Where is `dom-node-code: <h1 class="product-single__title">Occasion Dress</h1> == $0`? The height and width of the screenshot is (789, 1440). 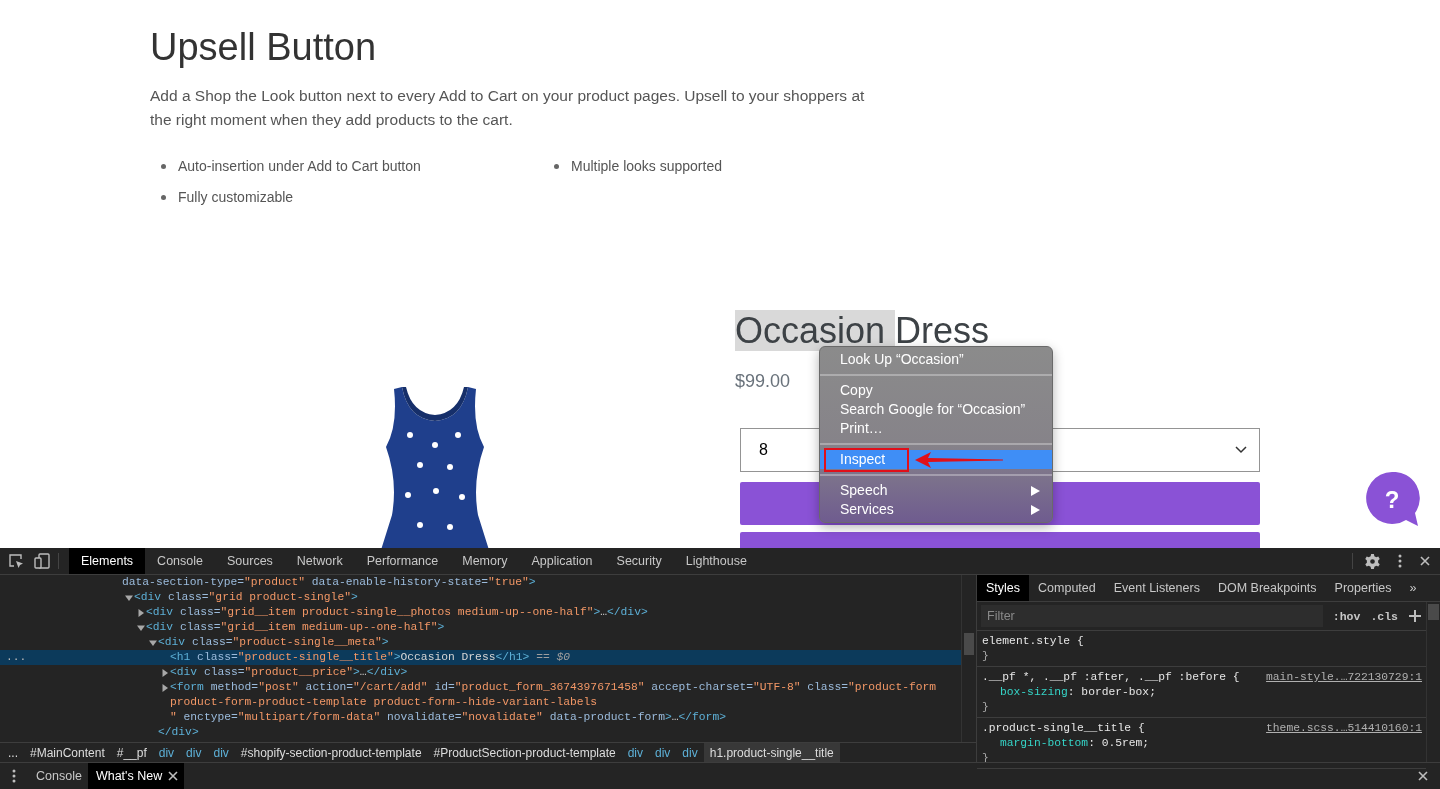 dom-node-code: <h1 class="product-single__title">Occasion Dress</h1> == $0 is located at coordinates (370, 657).